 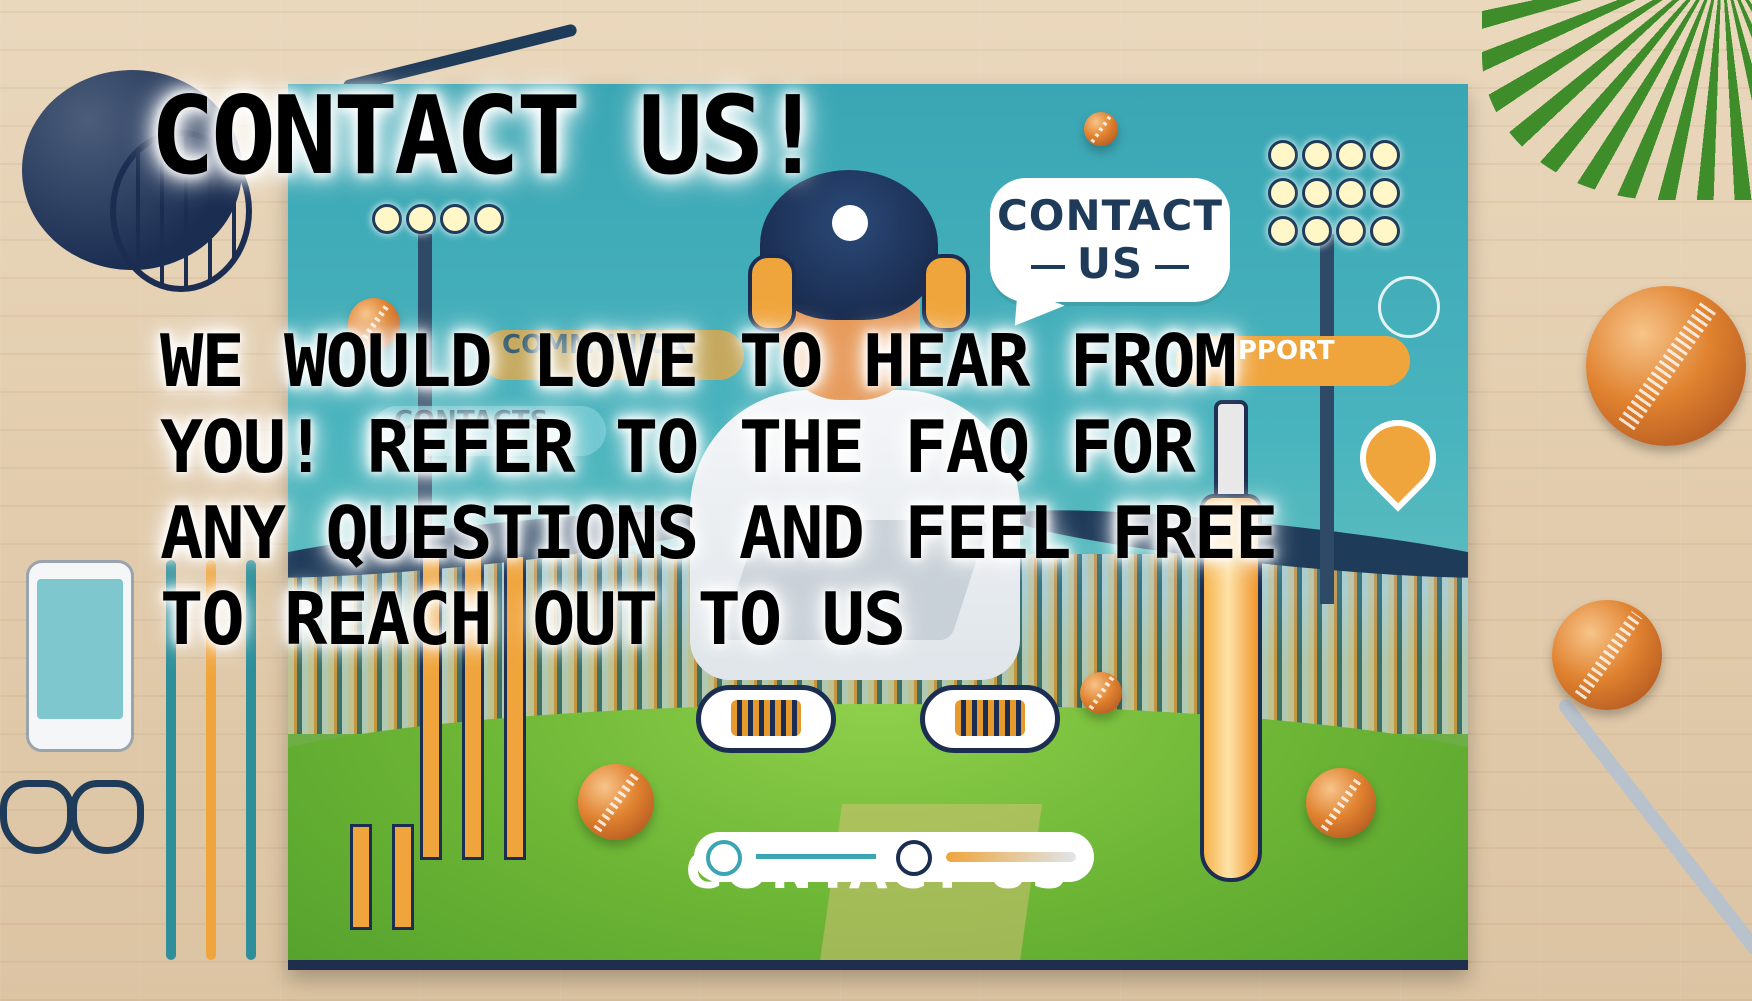 What do you see at coordinates (72, 820) in the screenshot?
I see `glasses` at bounding box center [72, 820].